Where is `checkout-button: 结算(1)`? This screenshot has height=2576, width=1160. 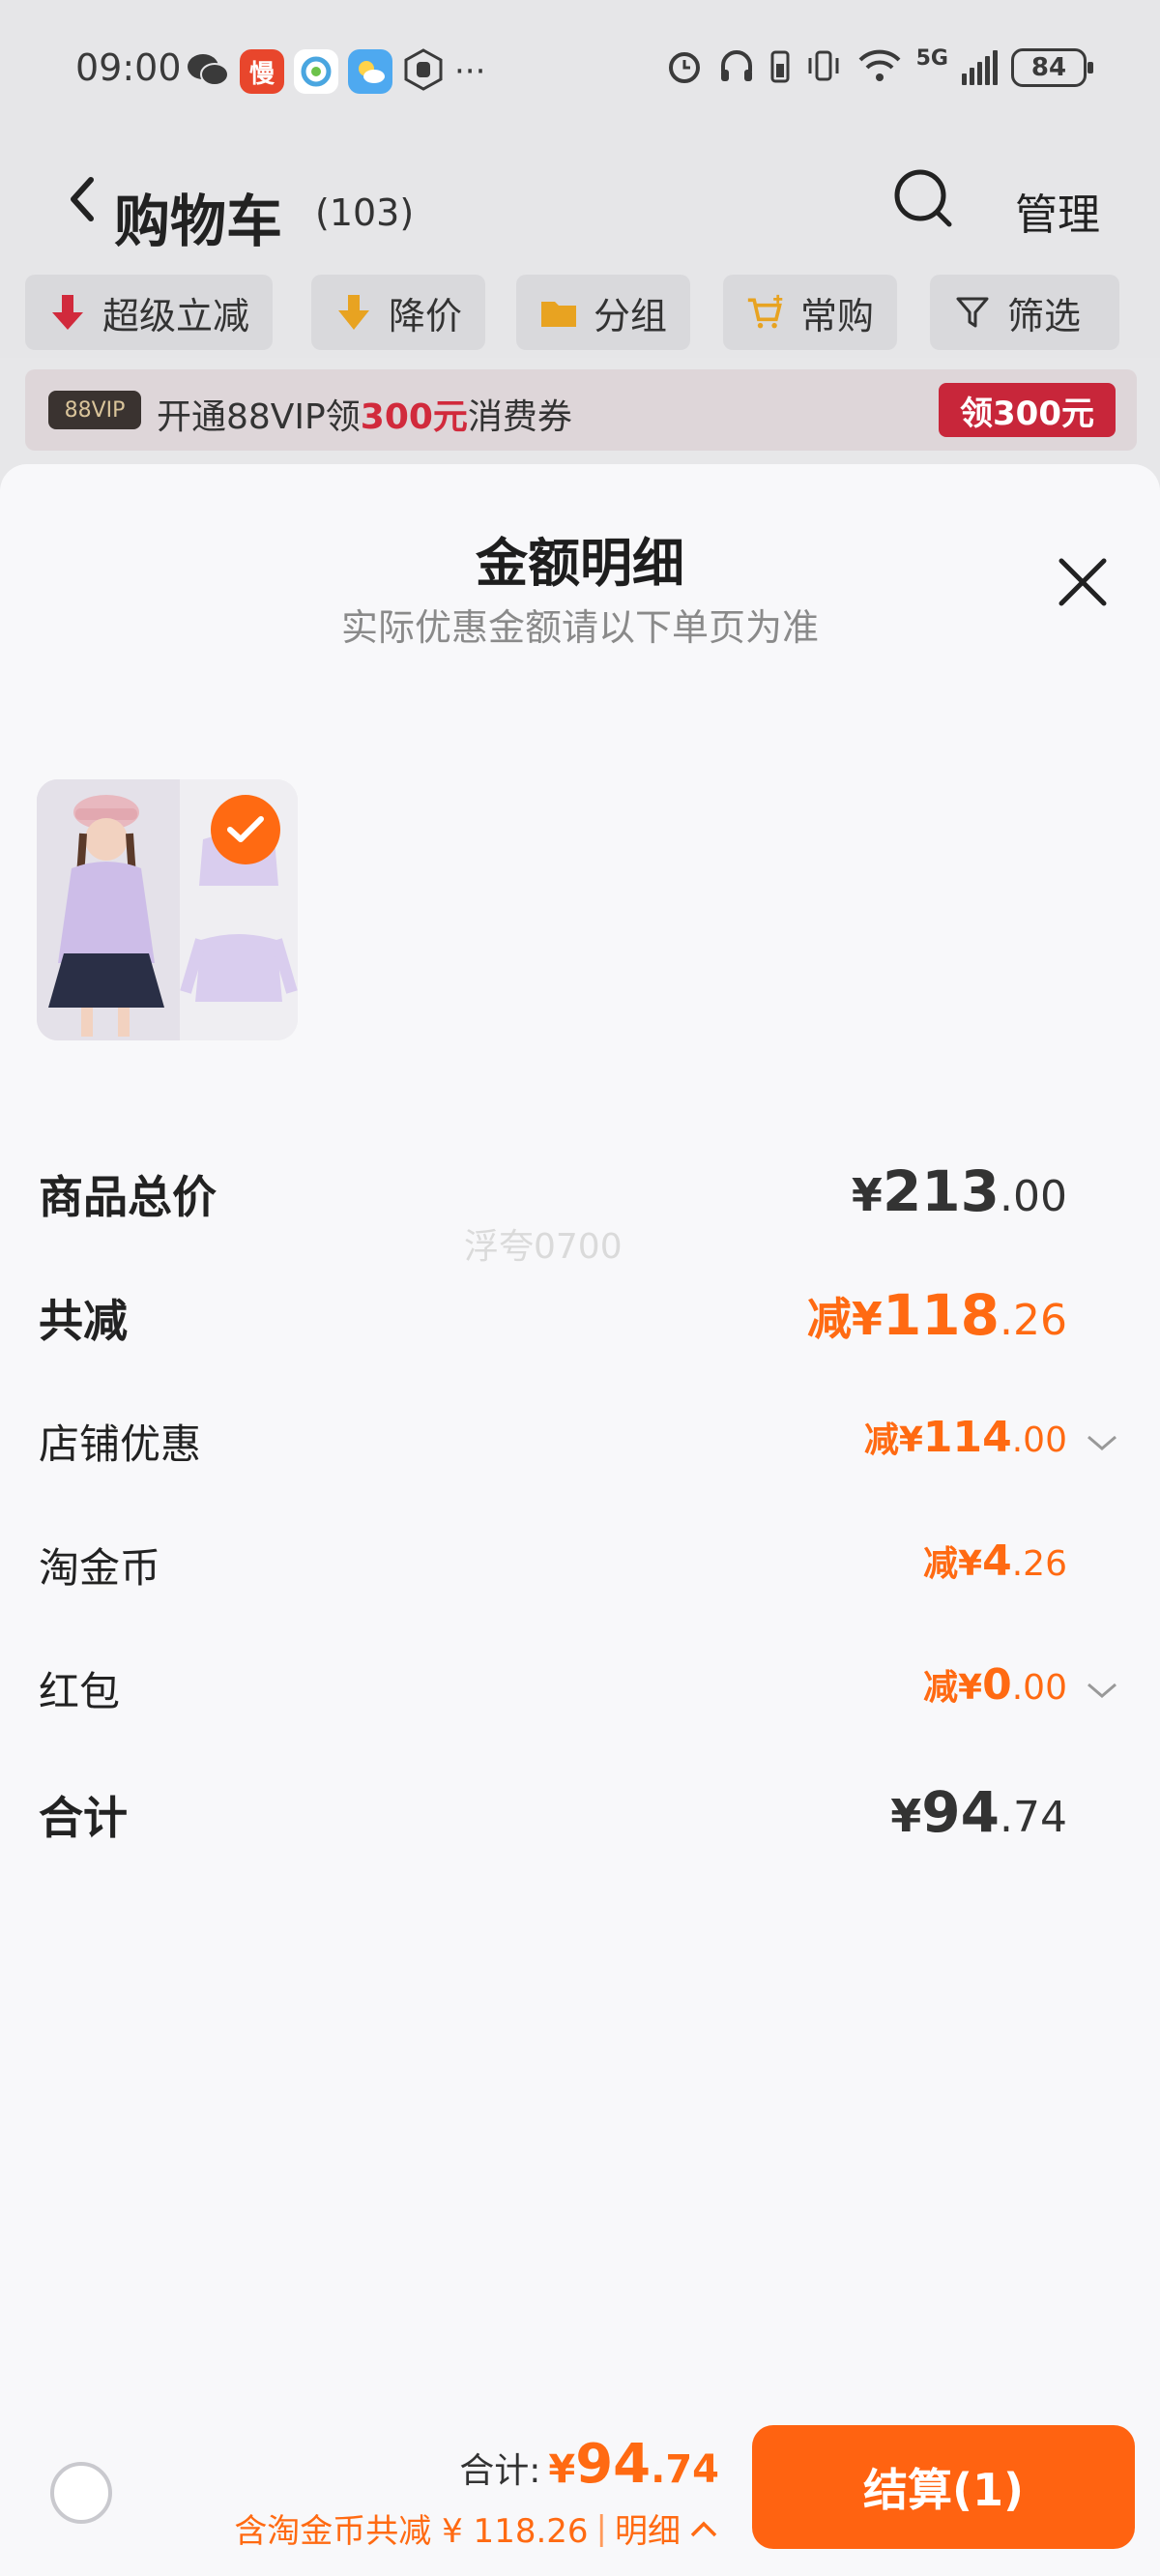
checkout-button: 结算(1) is located at coordinates (944, 2487).